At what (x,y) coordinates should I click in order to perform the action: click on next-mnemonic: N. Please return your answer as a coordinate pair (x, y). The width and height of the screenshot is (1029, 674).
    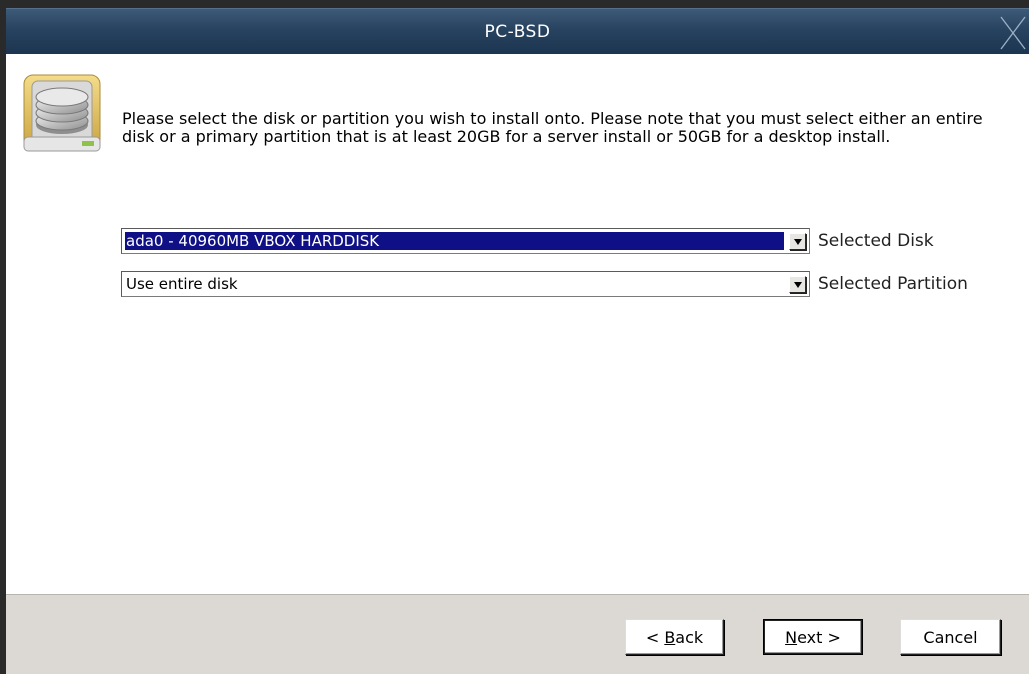
    Looking at the image, I should click on (791, 637).